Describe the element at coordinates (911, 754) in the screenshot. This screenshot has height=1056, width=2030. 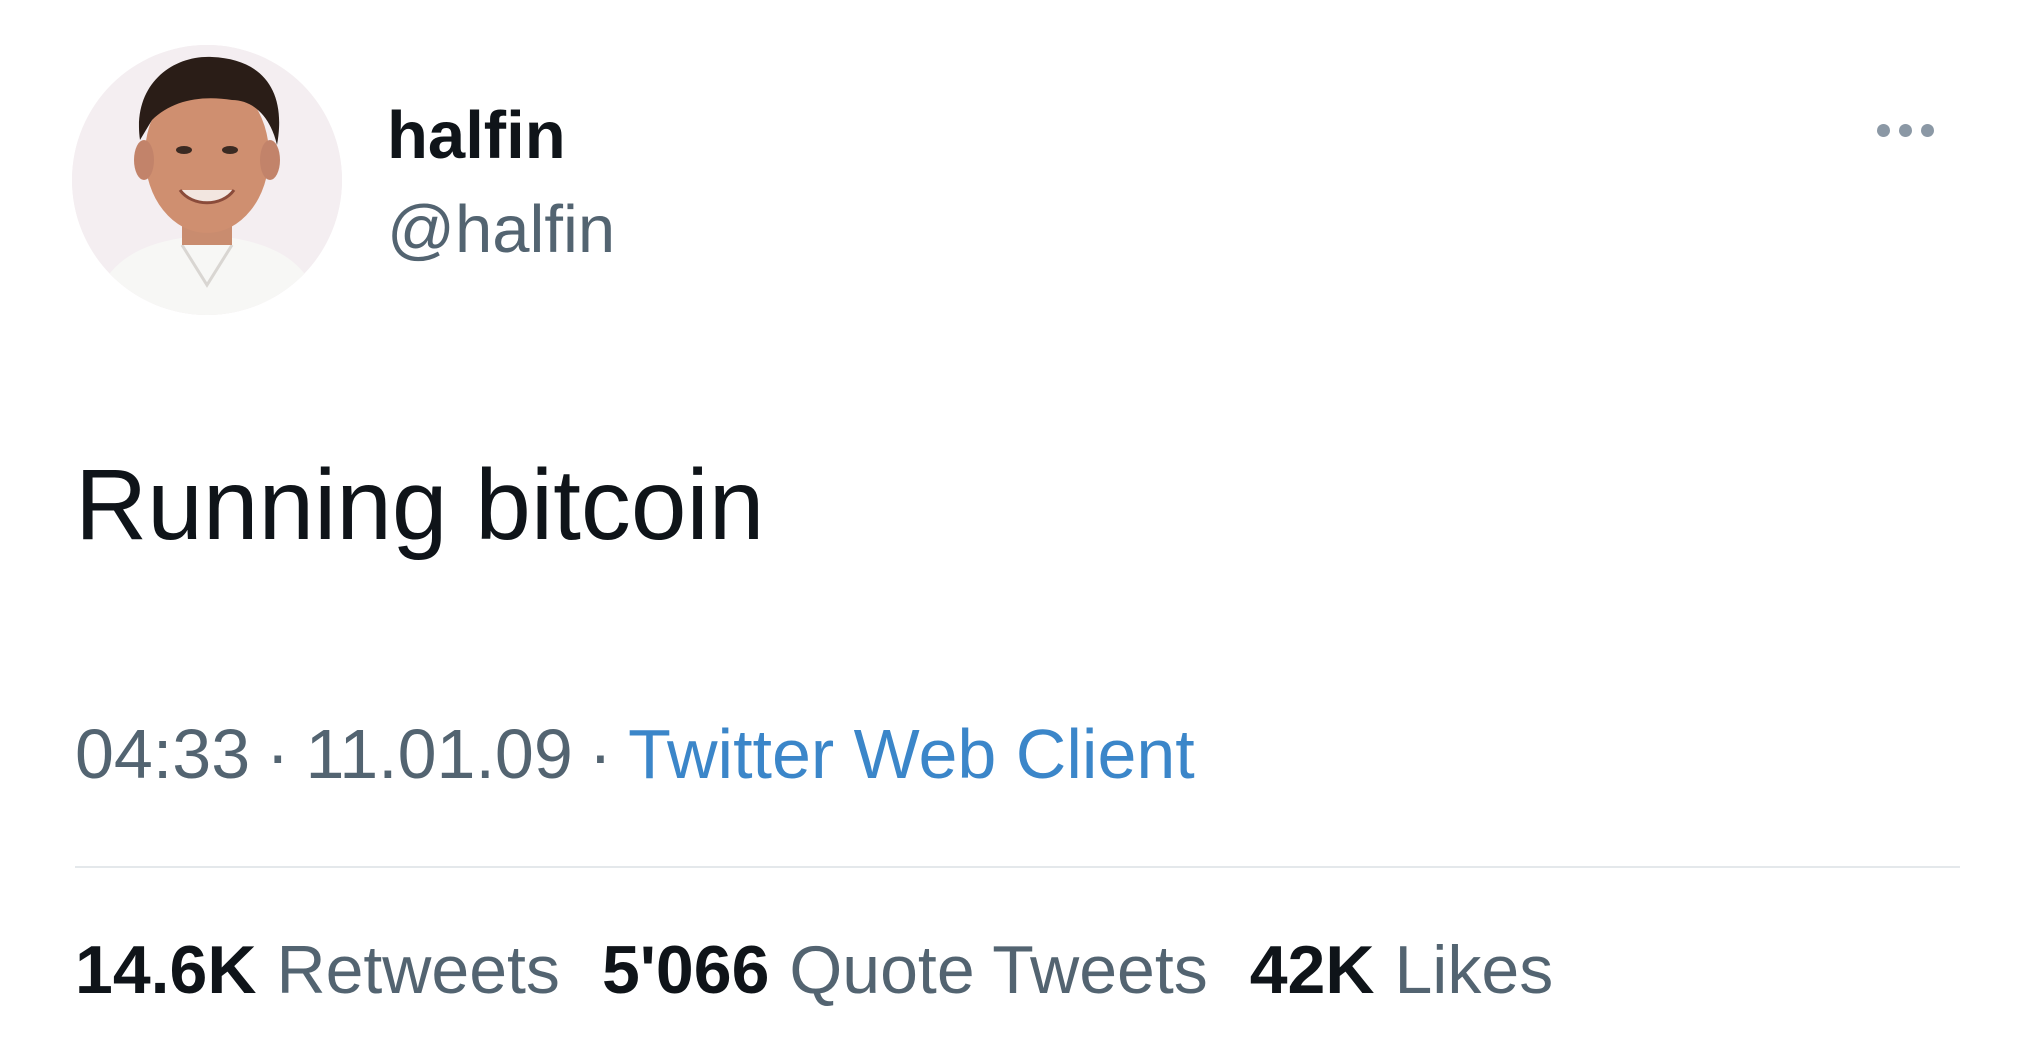
I see `tweet-source-link: Twitter Web Client` at that location.